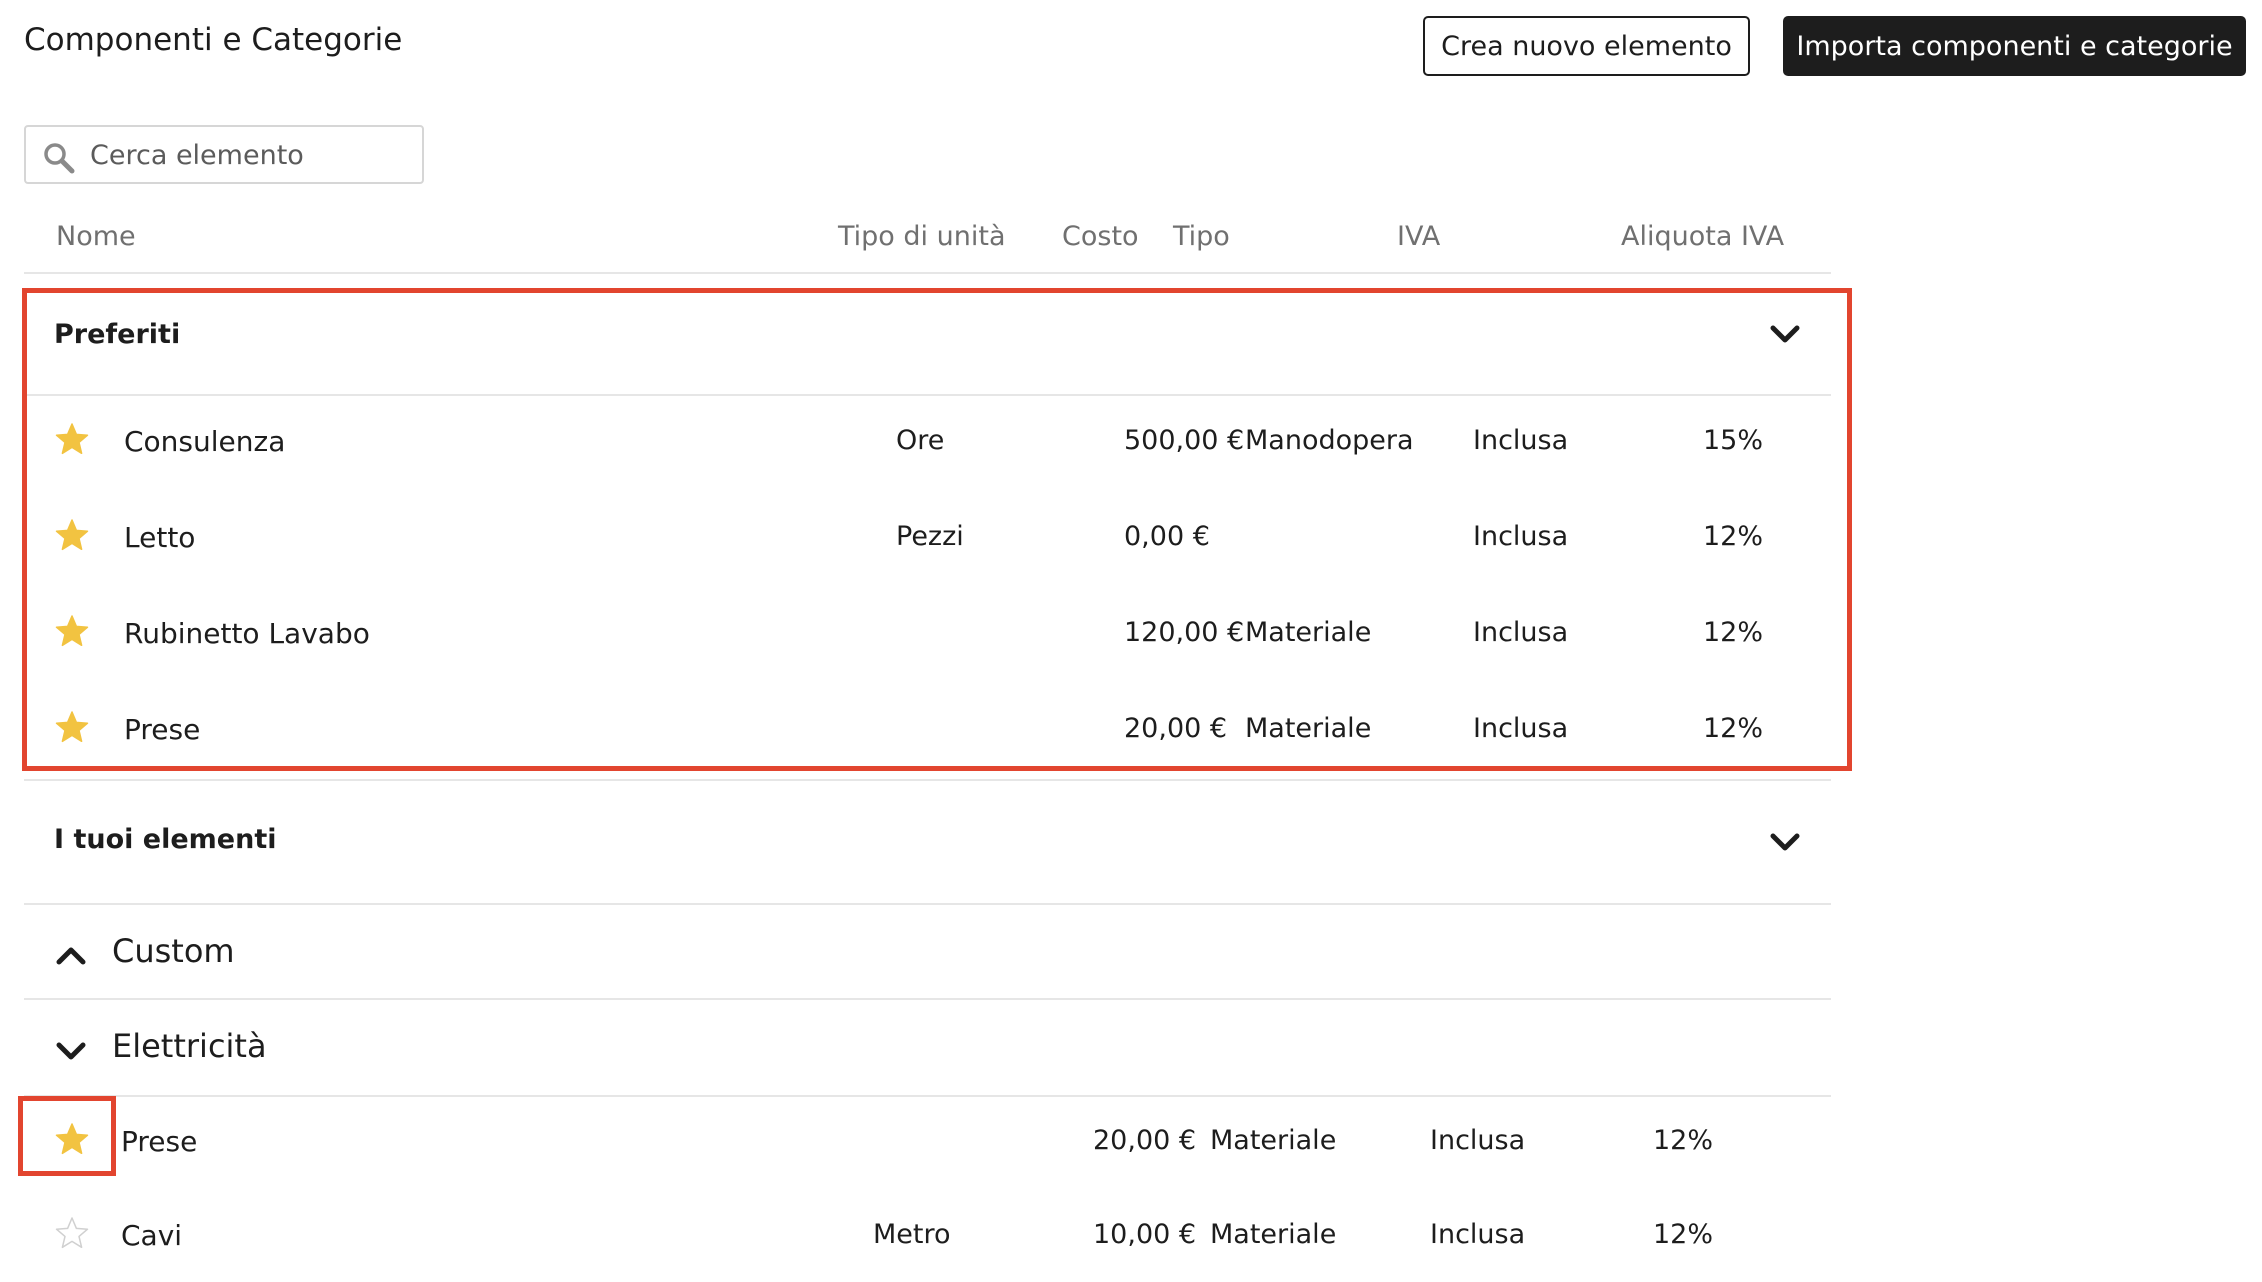 This screenshot has height=1282, width=2262. What do you see at coordinates (1418, 236) in the screenshot?
I see `column-header-vat: IVA` at bounding box center [1418, 236].